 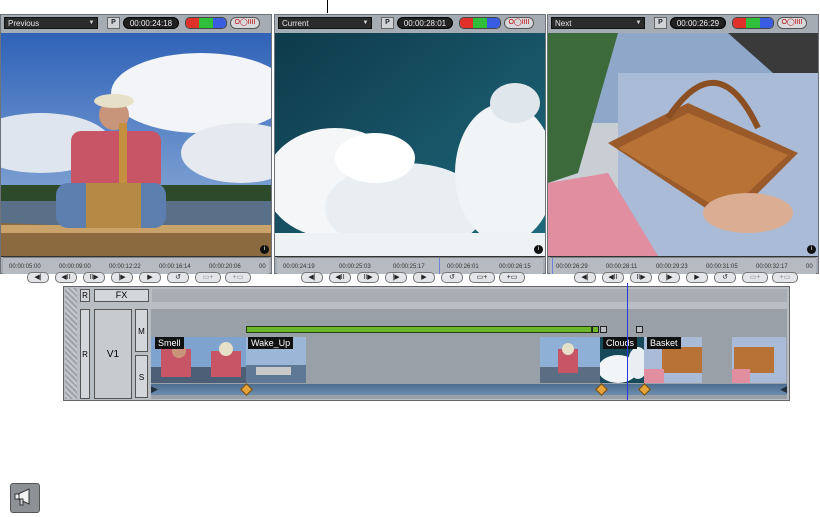 What do you see at coordinates (783, 389) in the screenshot?
I see `strip-end-arrow-icon: ◀` at bounding box center [783, 389].